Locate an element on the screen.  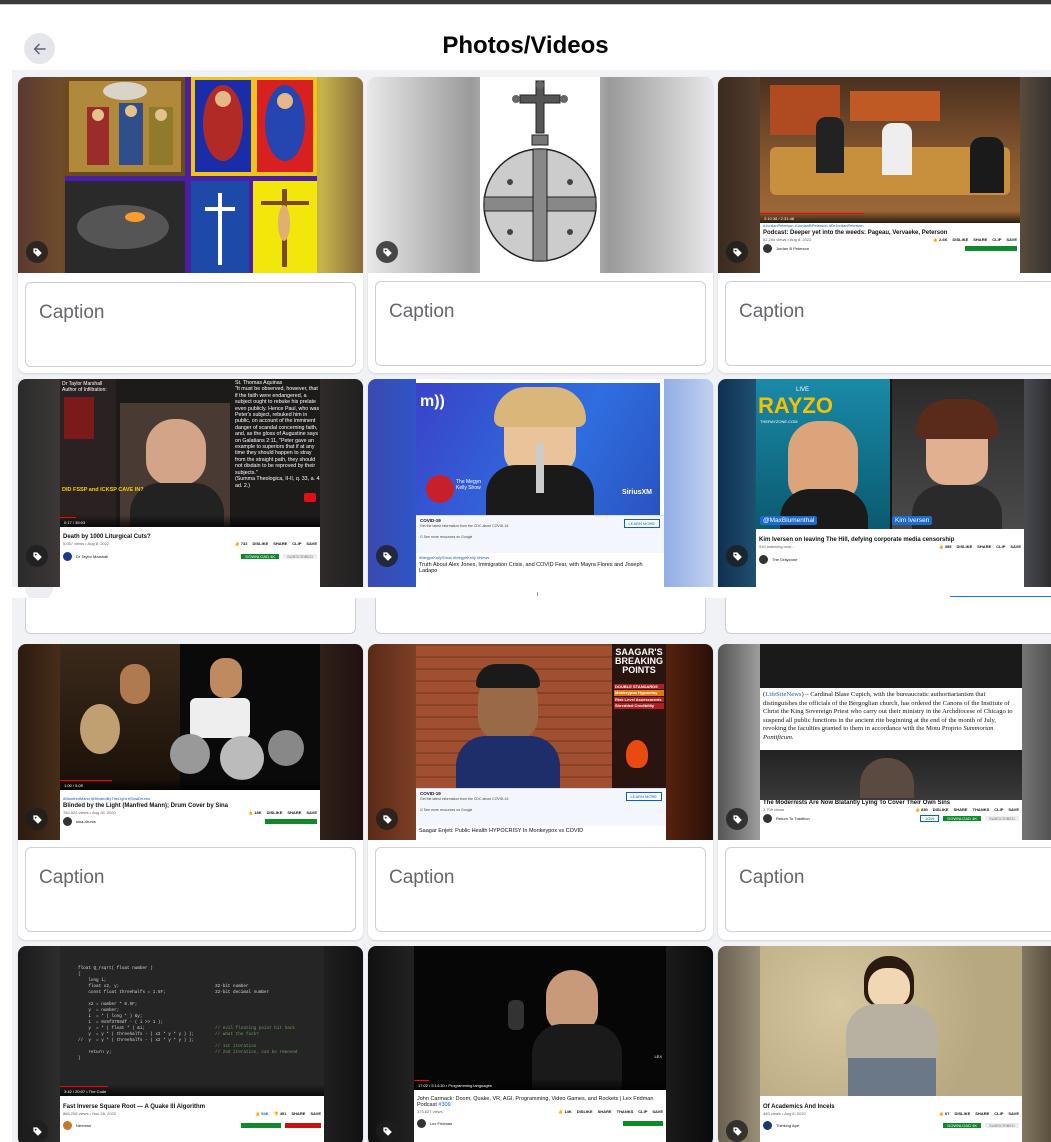
video-frame: m)) The Megyn Kelly Show SiriusXM is located at coordinates (538, 449).